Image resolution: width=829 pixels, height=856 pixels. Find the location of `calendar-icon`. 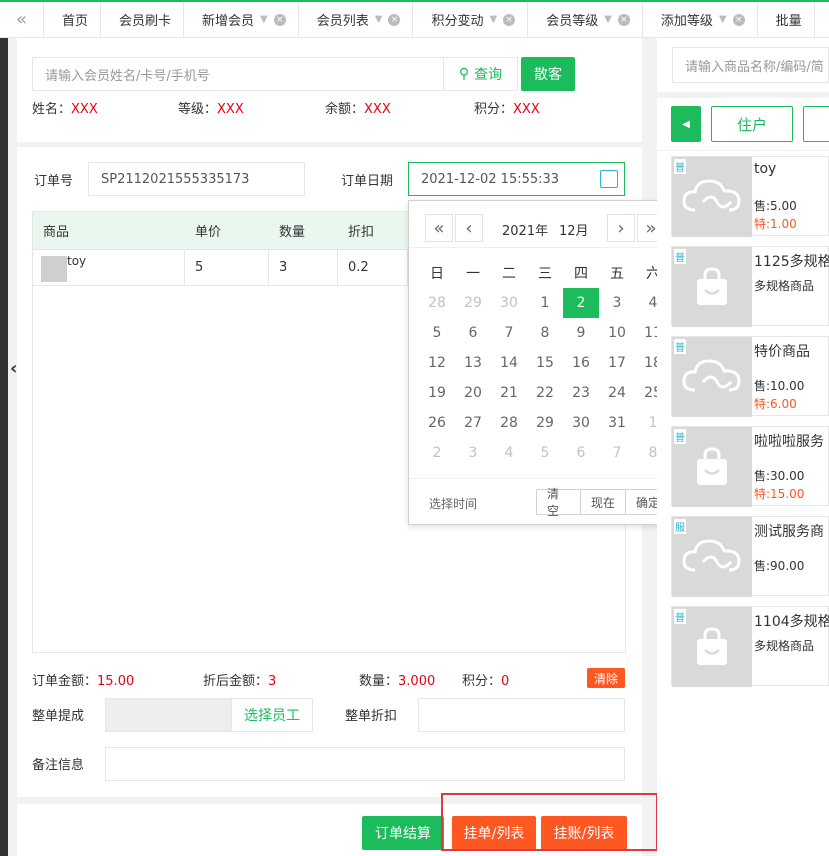

calendar-icon is located at coordinates (609, 179).